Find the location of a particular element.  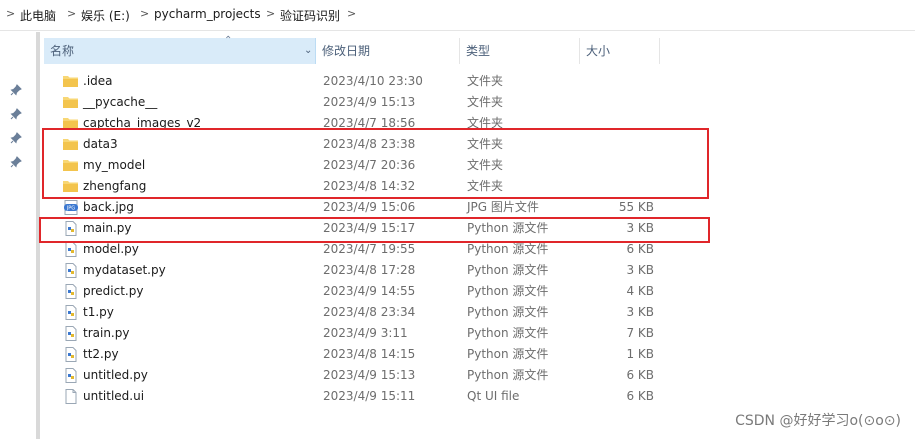

table-row: train.py 2023/4/9 3:11 Python 源文件 7 KB is located at coordinates (354, 333).